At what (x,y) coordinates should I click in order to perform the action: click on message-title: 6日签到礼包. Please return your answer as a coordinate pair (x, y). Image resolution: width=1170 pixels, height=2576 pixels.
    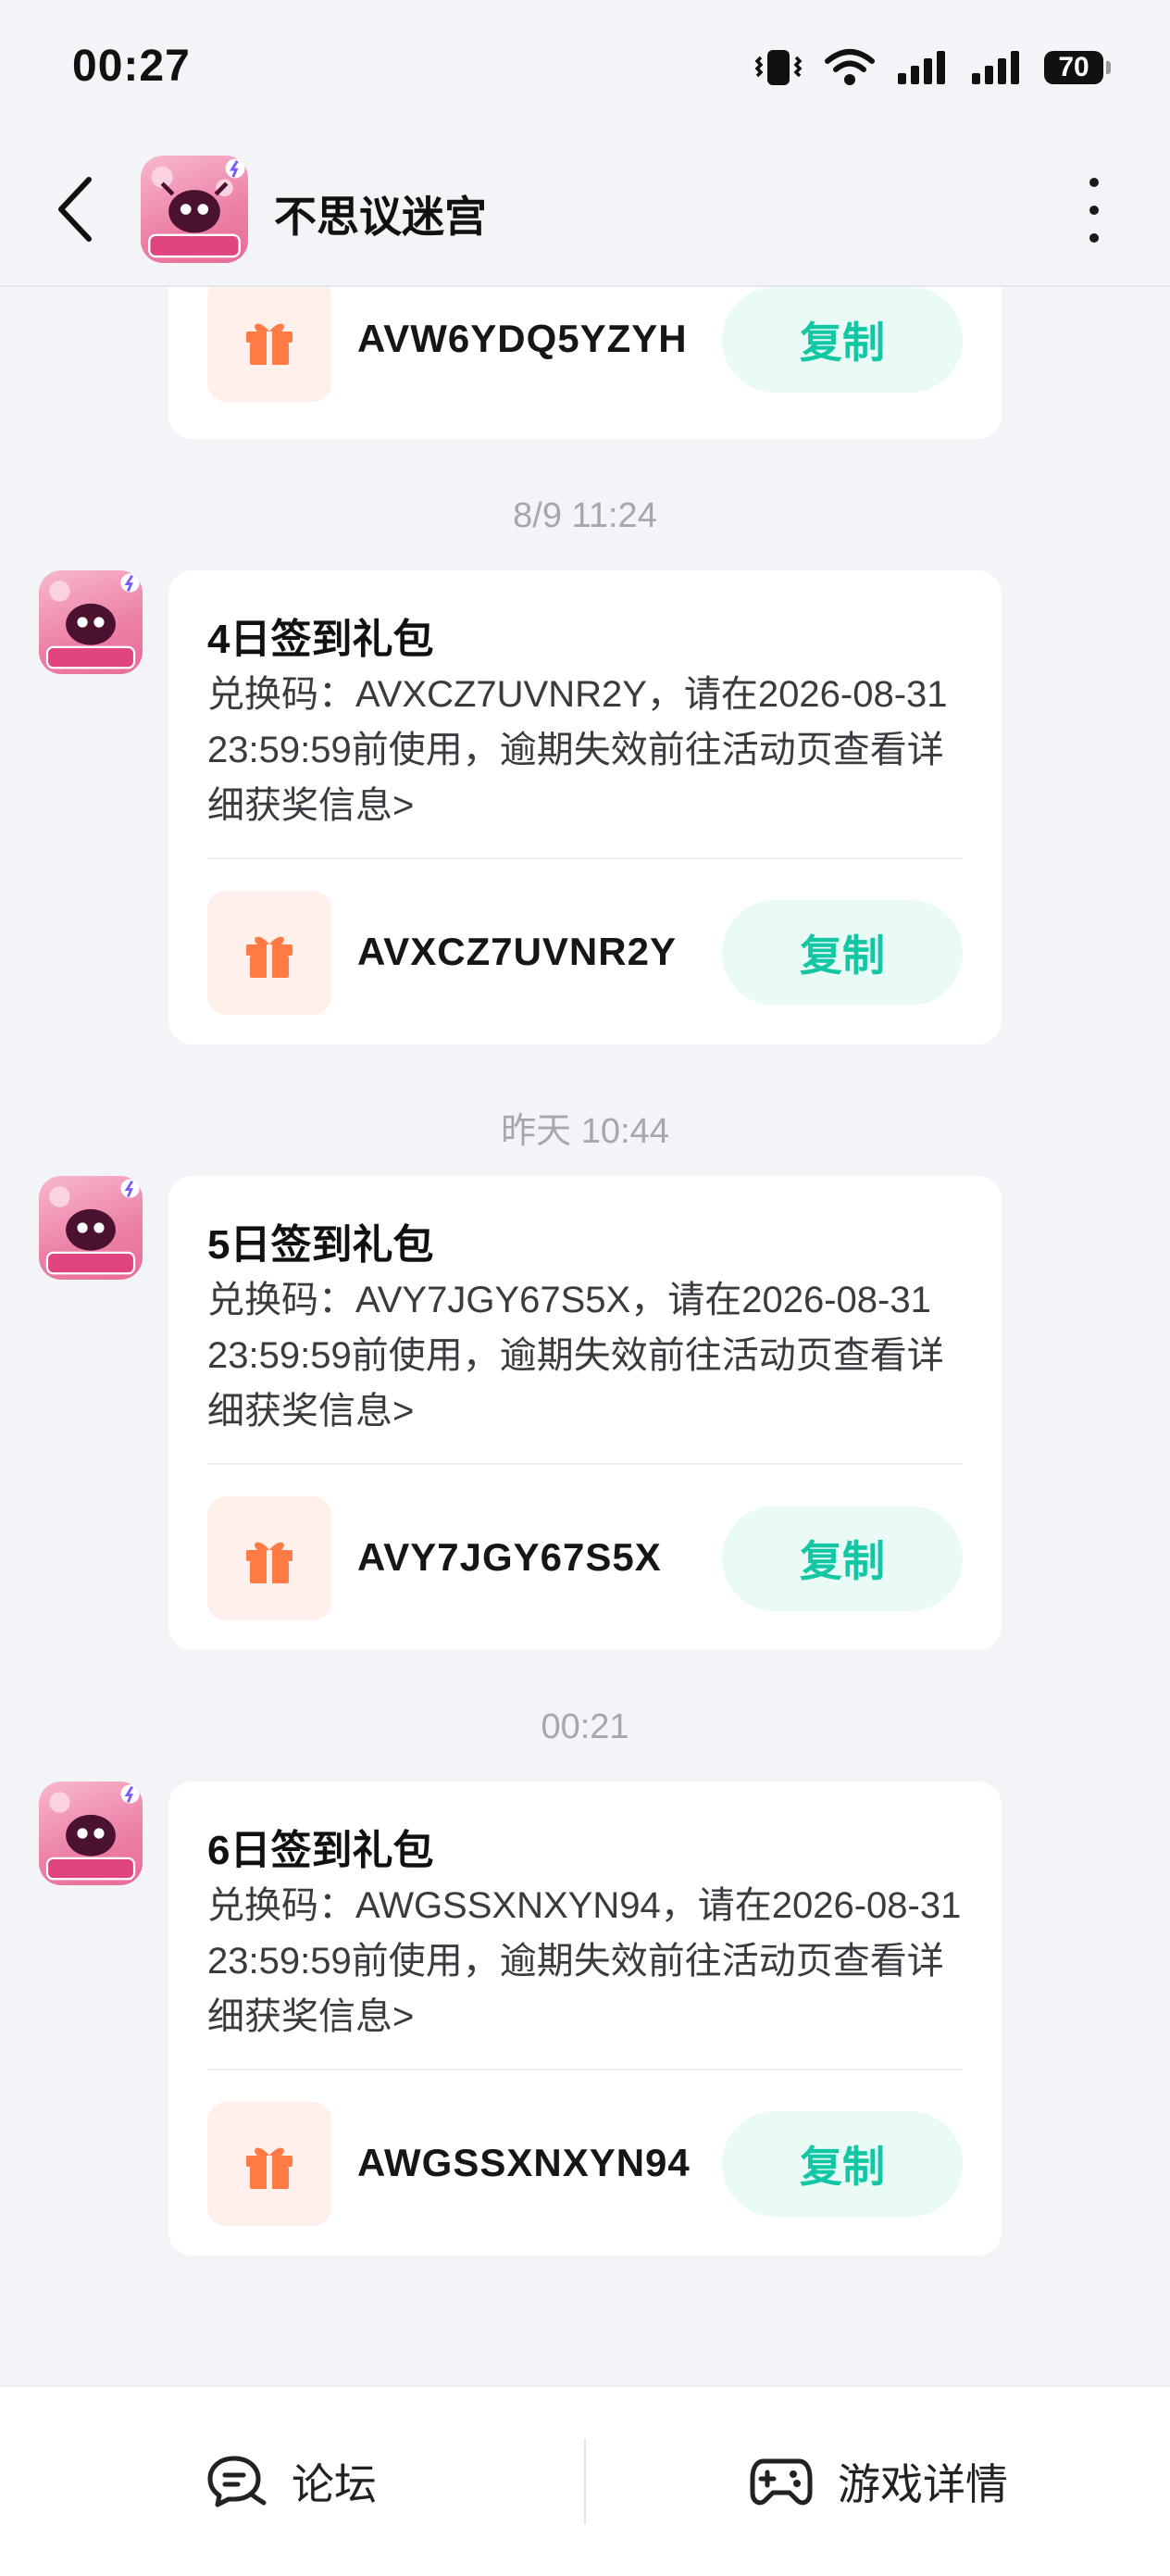
    Looking at the image, I should click on (320, 1850).